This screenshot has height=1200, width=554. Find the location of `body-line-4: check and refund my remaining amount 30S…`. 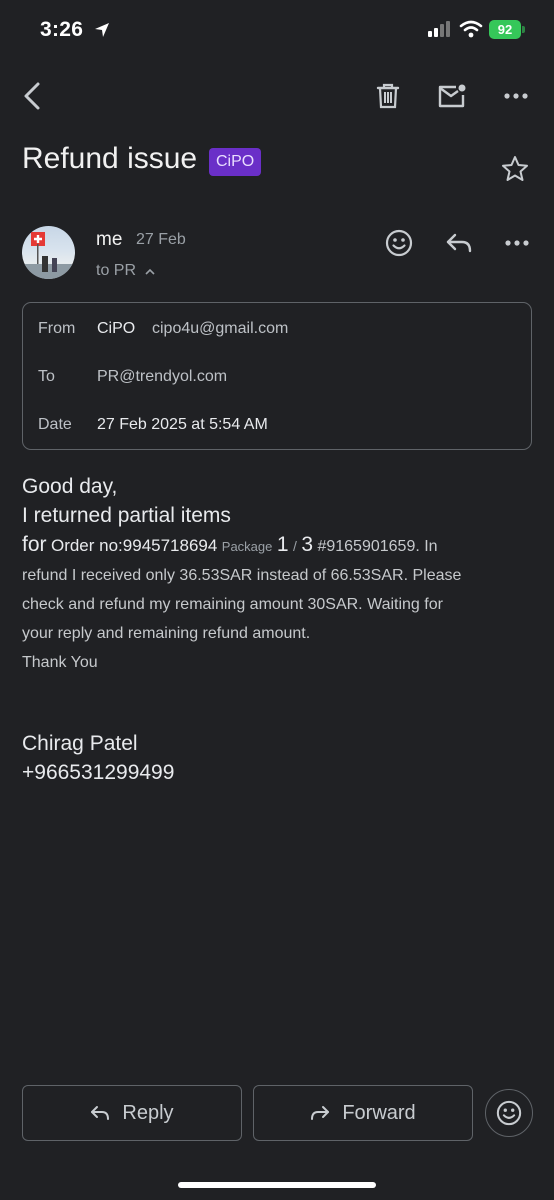

body-line-4: check and refund my remaining amount 30S… is located at coordinates (232, 604).